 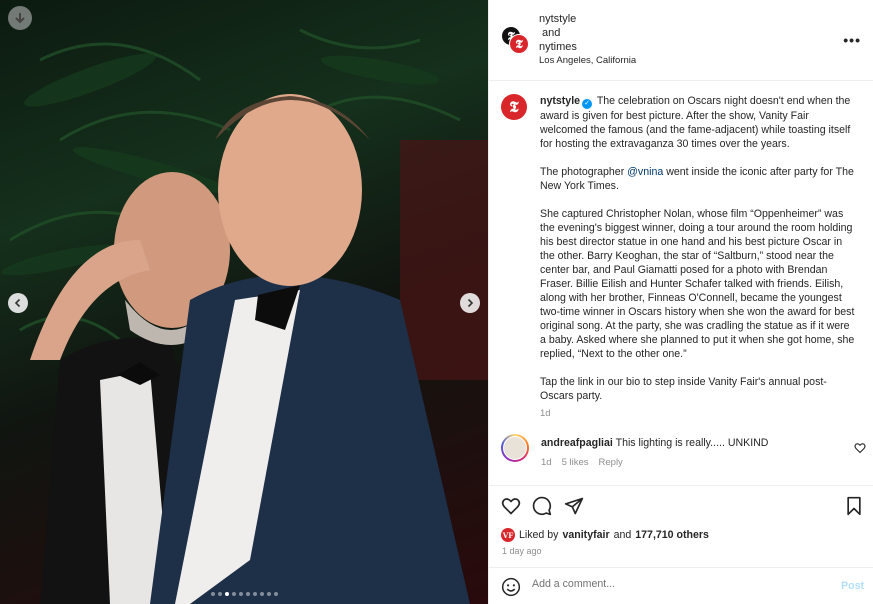 I want to click on comment-meta: 1d 5 likes Reply, so click(x=582, y=462).